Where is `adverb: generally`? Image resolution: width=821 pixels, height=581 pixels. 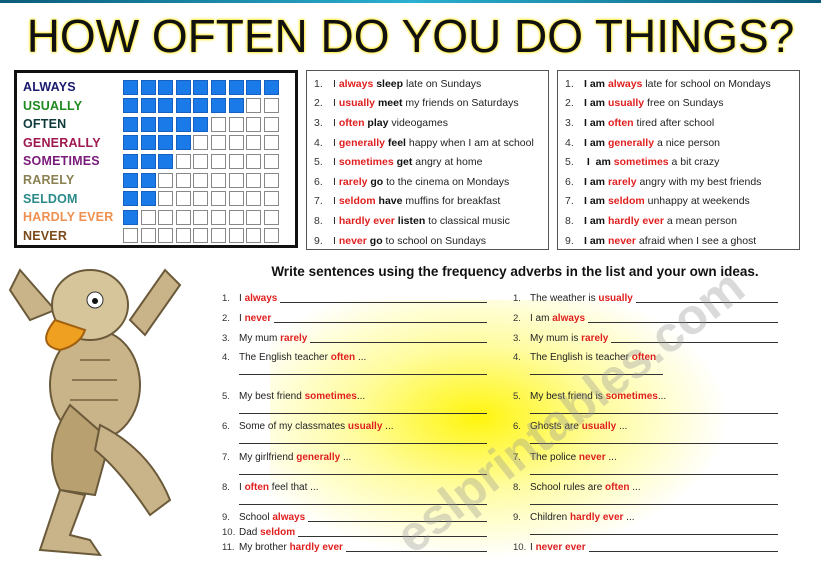 adverb: generally is located at coordinates (318, 457).